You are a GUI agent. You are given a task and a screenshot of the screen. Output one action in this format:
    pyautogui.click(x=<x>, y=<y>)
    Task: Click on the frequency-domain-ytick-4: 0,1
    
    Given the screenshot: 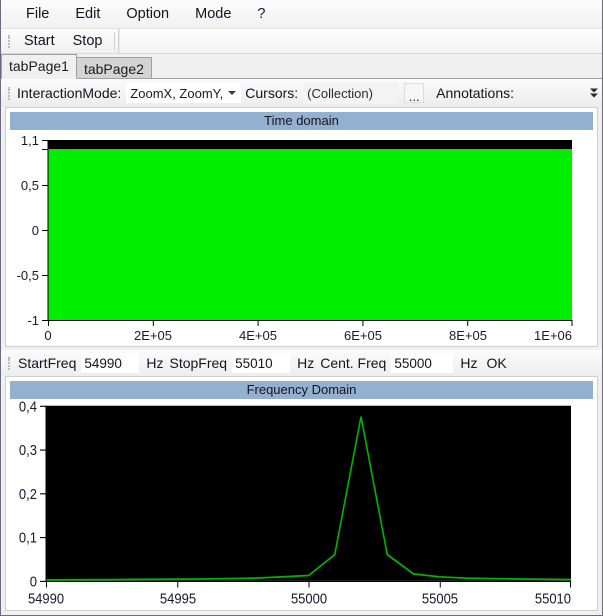 What is the action you would take?
    pyautogui.click(x=28, y=537)
    